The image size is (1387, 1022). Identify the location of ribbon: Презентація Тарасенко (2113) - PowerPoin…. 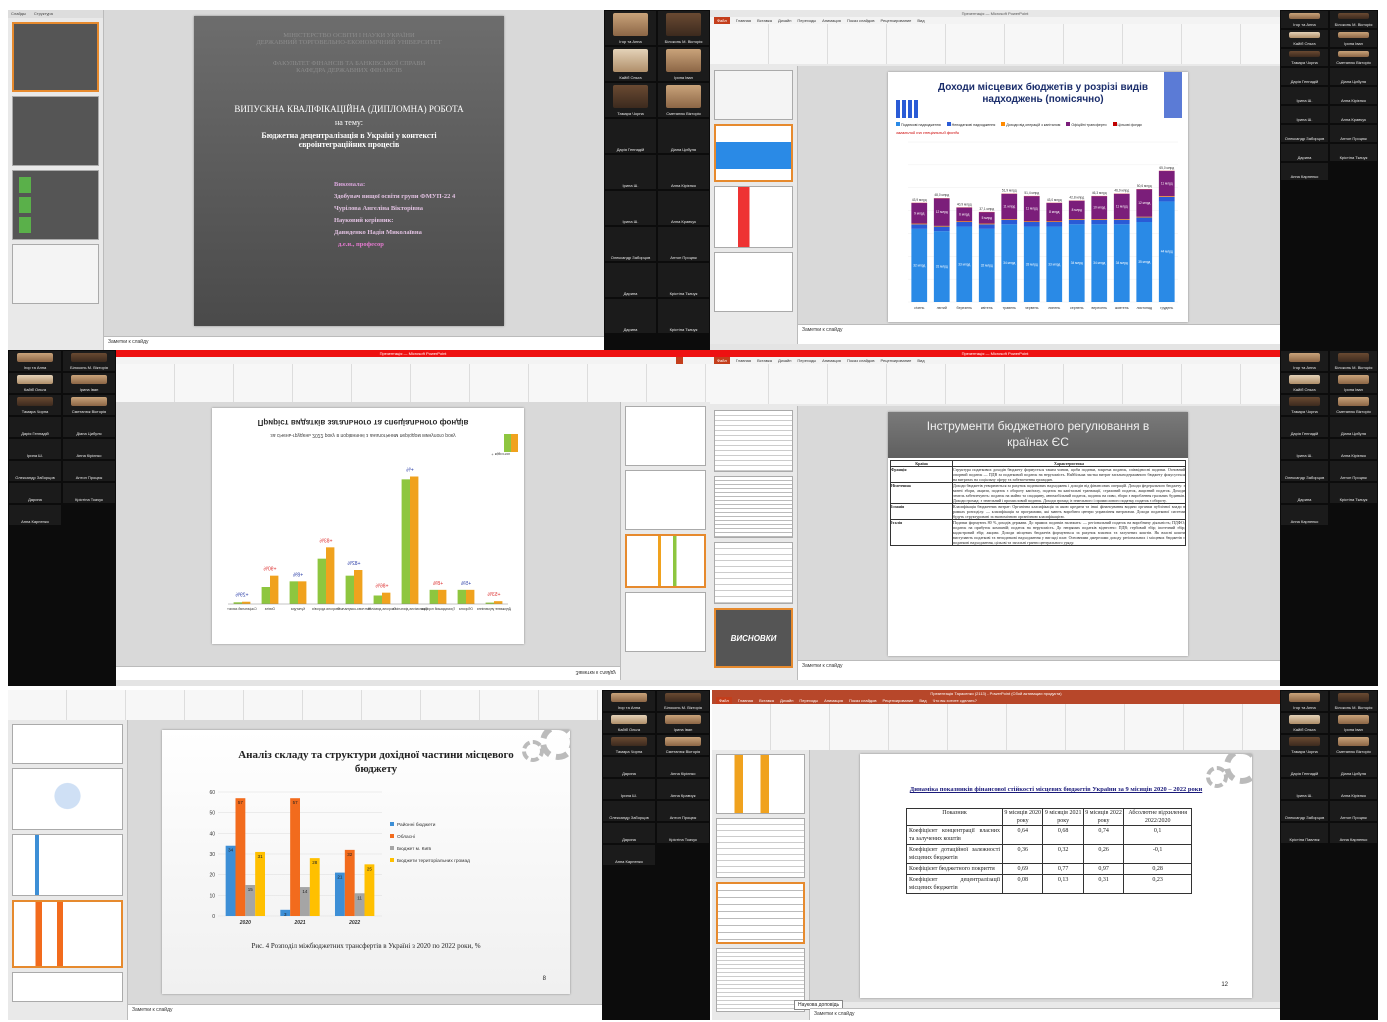
(996, 720).